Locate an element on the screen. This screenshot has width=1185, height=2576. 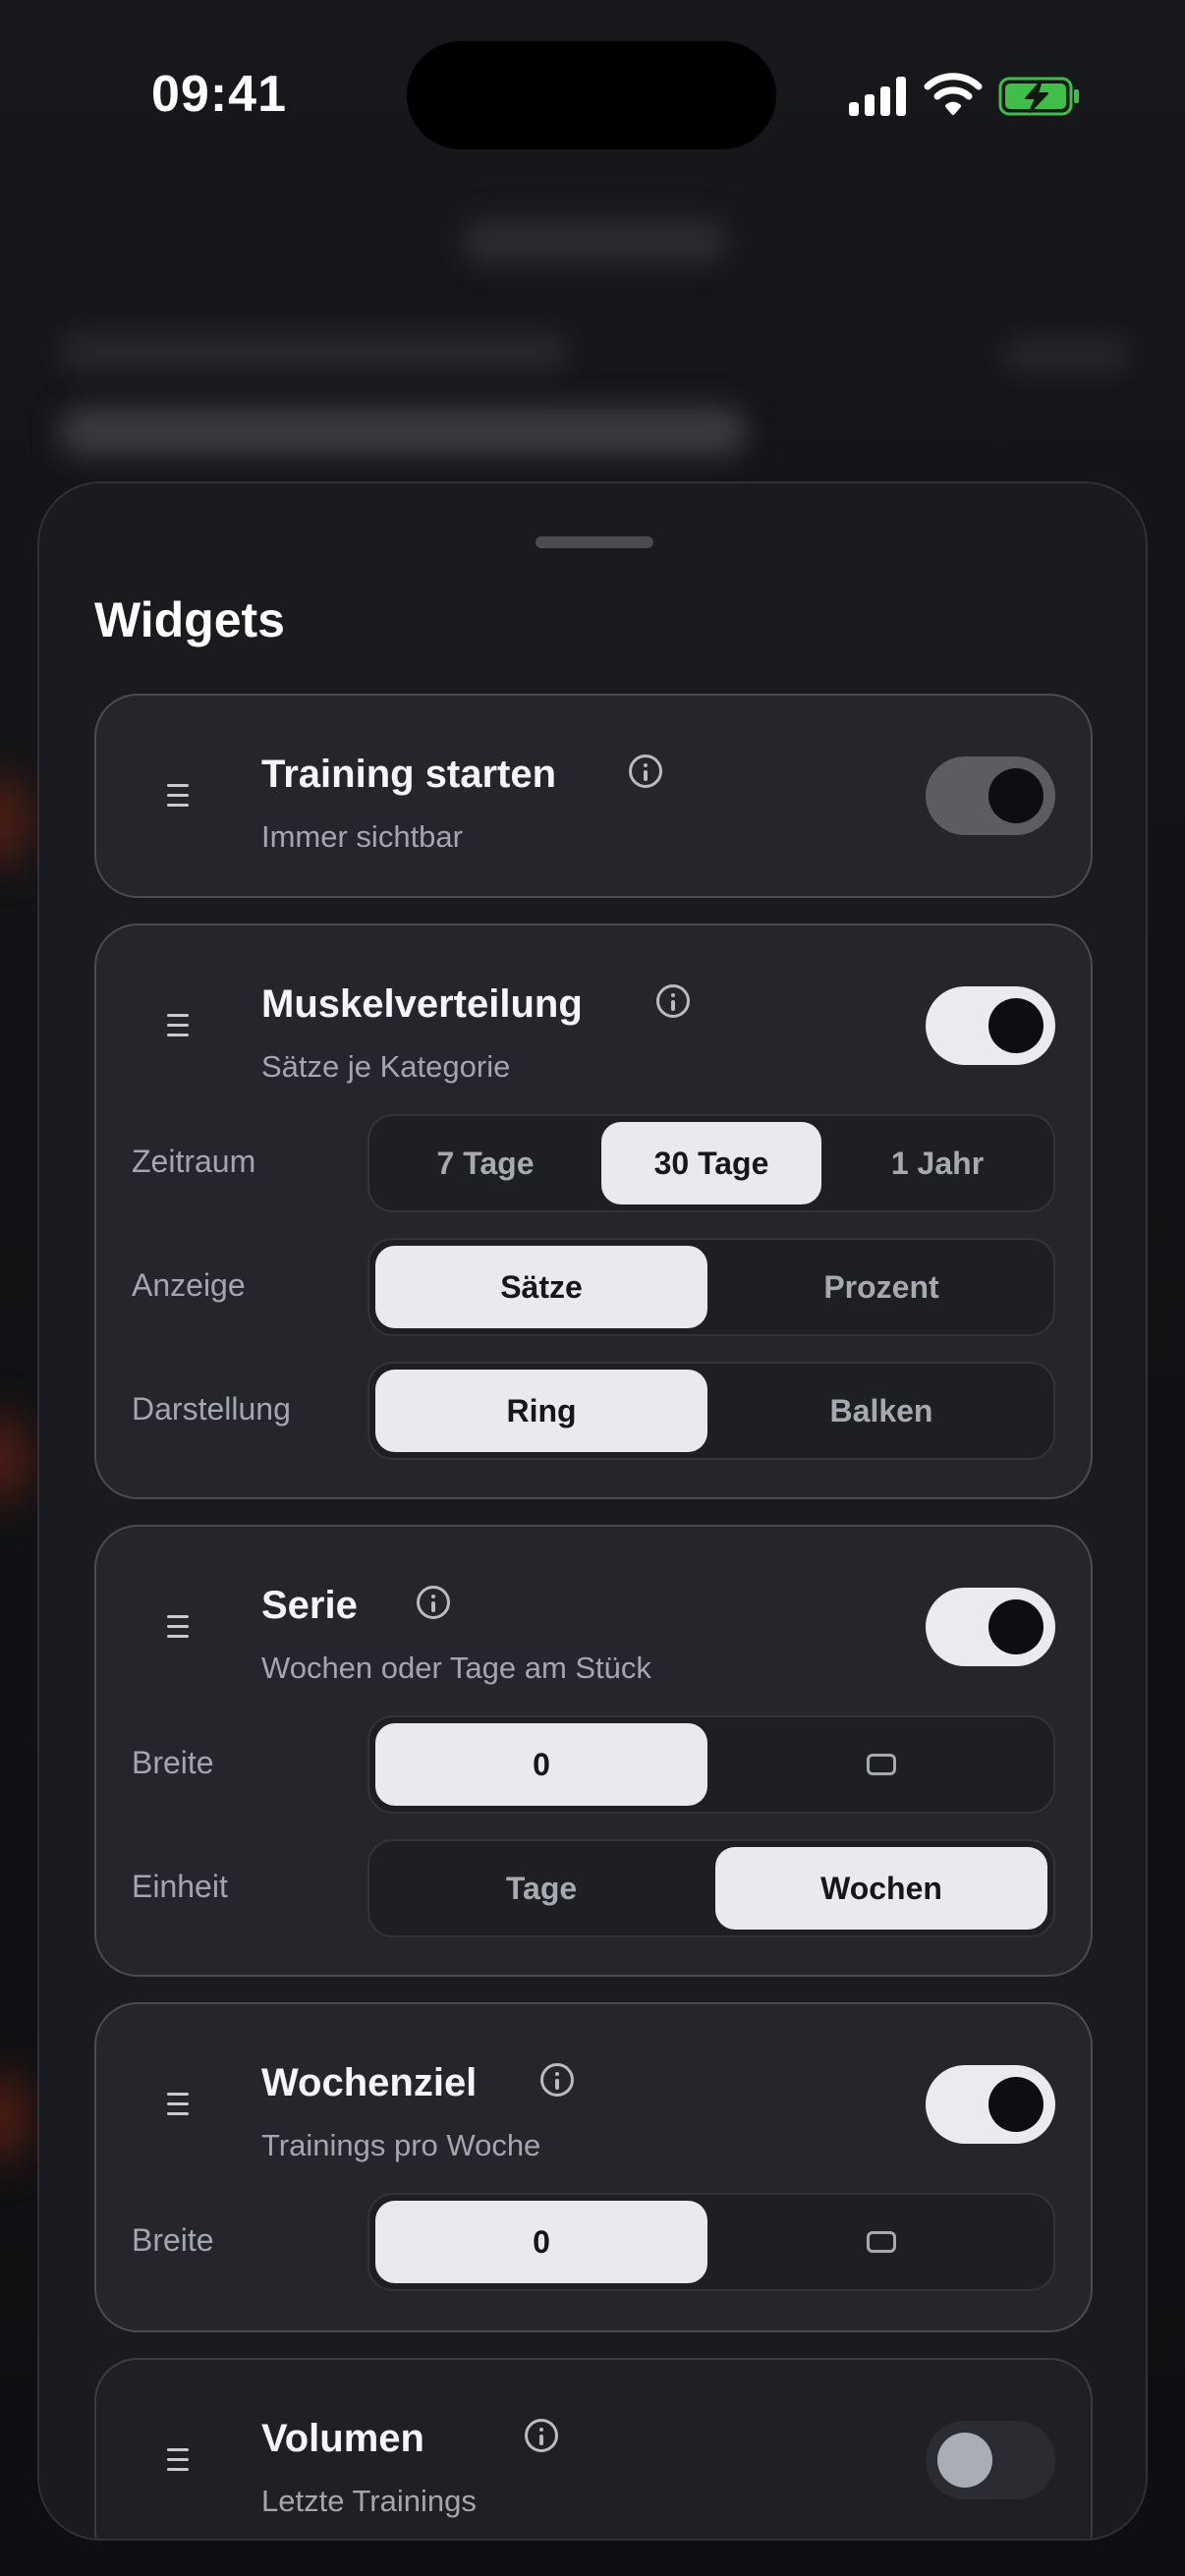
segmented-control-zeitraum: 7 Tage 30 Tage 1 Jahr is located at coordinates (711, 1163).